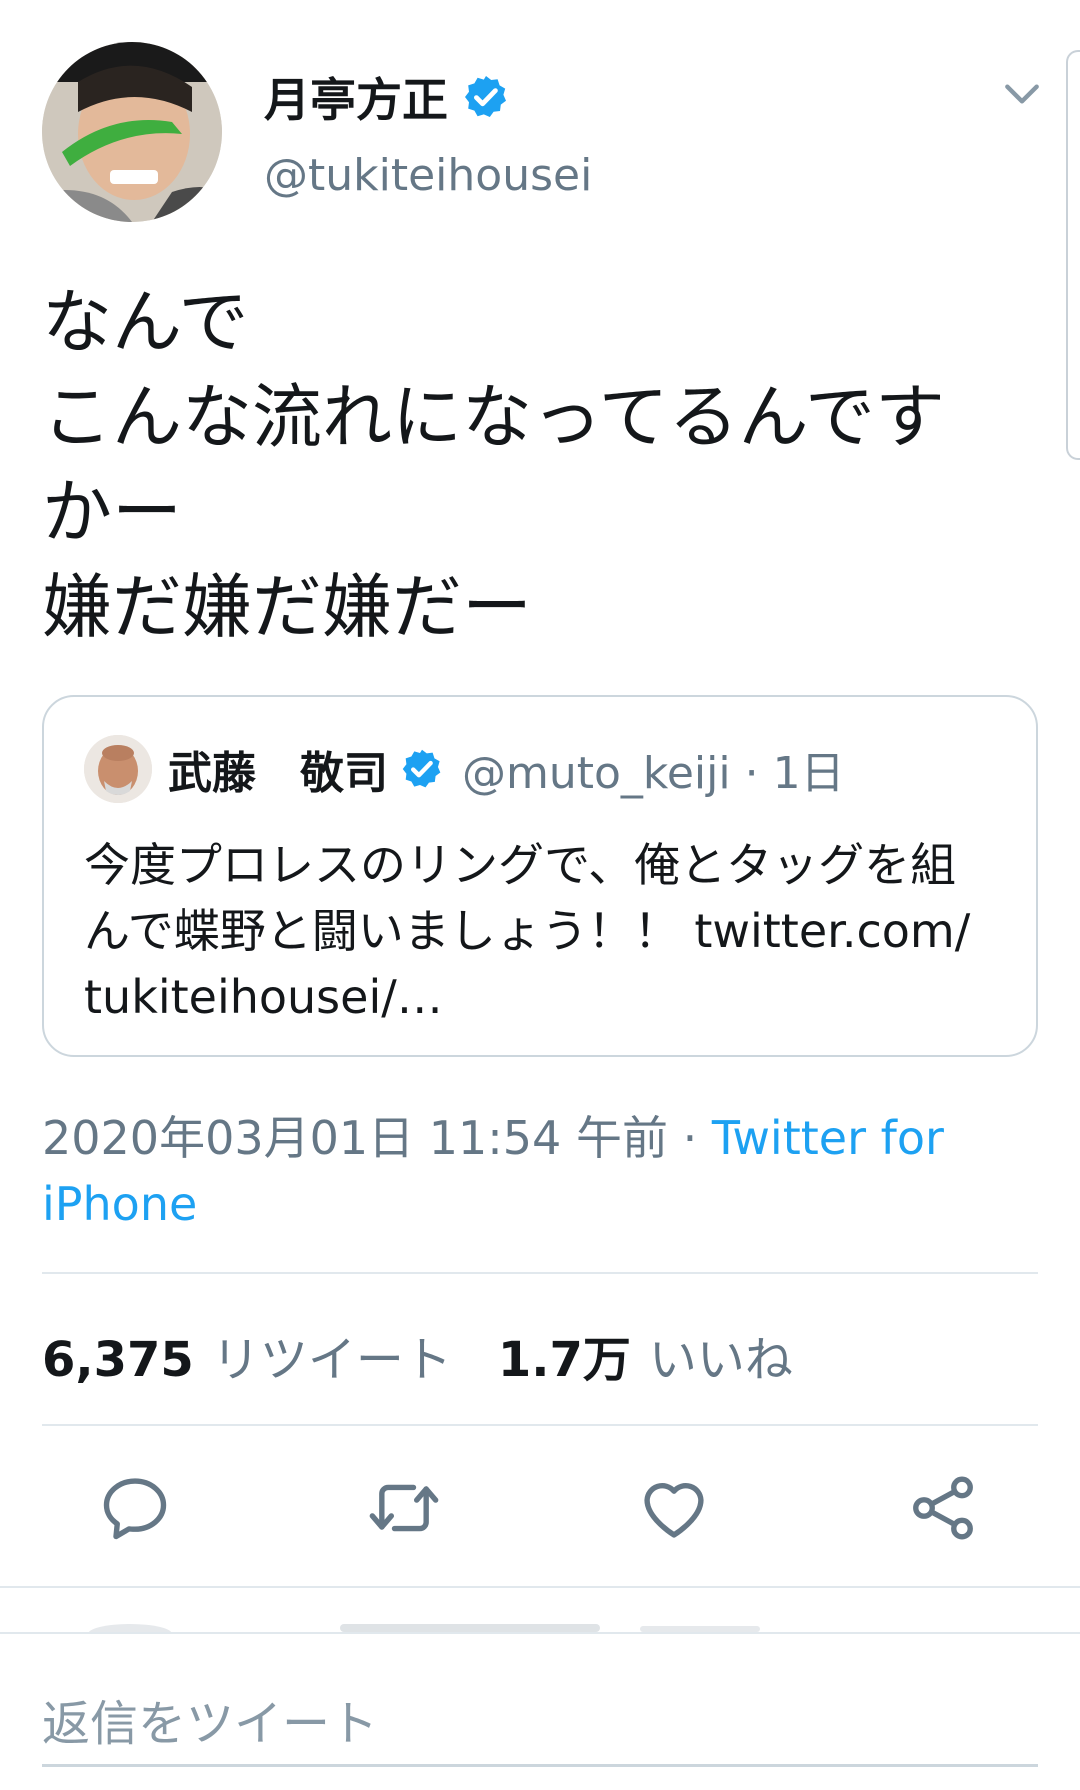 The height and width of the screenshot is (1790, 1080). I want to click on tweet-timestamp: 2020年03月01日 11:54 午前, so click(355, 1138).